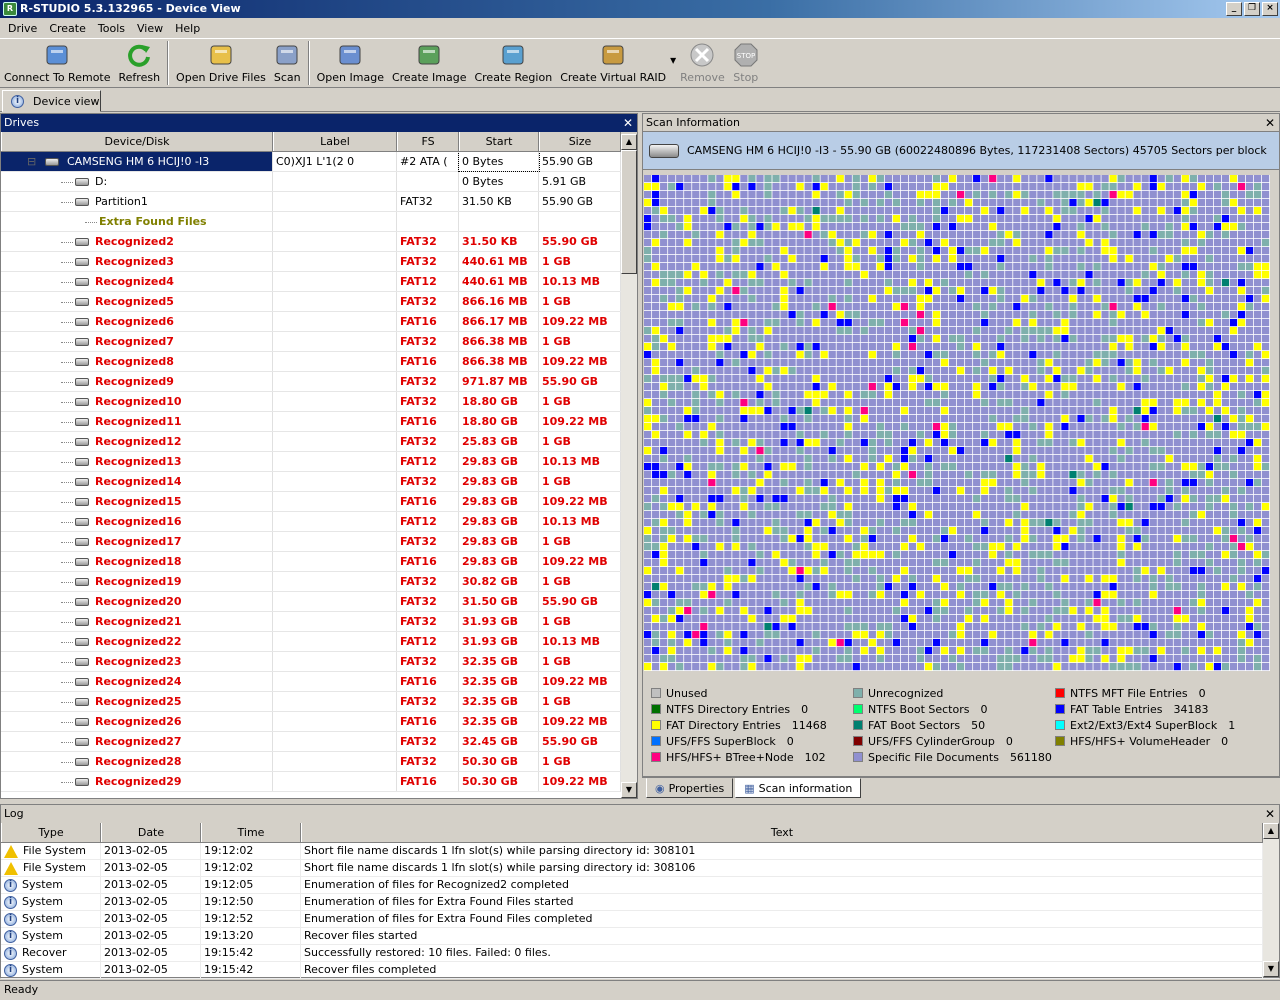 The height and width of the screenshot is (1000, 1280). What do you see at coordinates (319, 242) in the screenshot?
I see `drive-row: Recognized2 FAT32 31.50 KB 55.90 GB` at bounding box center [319, 242].